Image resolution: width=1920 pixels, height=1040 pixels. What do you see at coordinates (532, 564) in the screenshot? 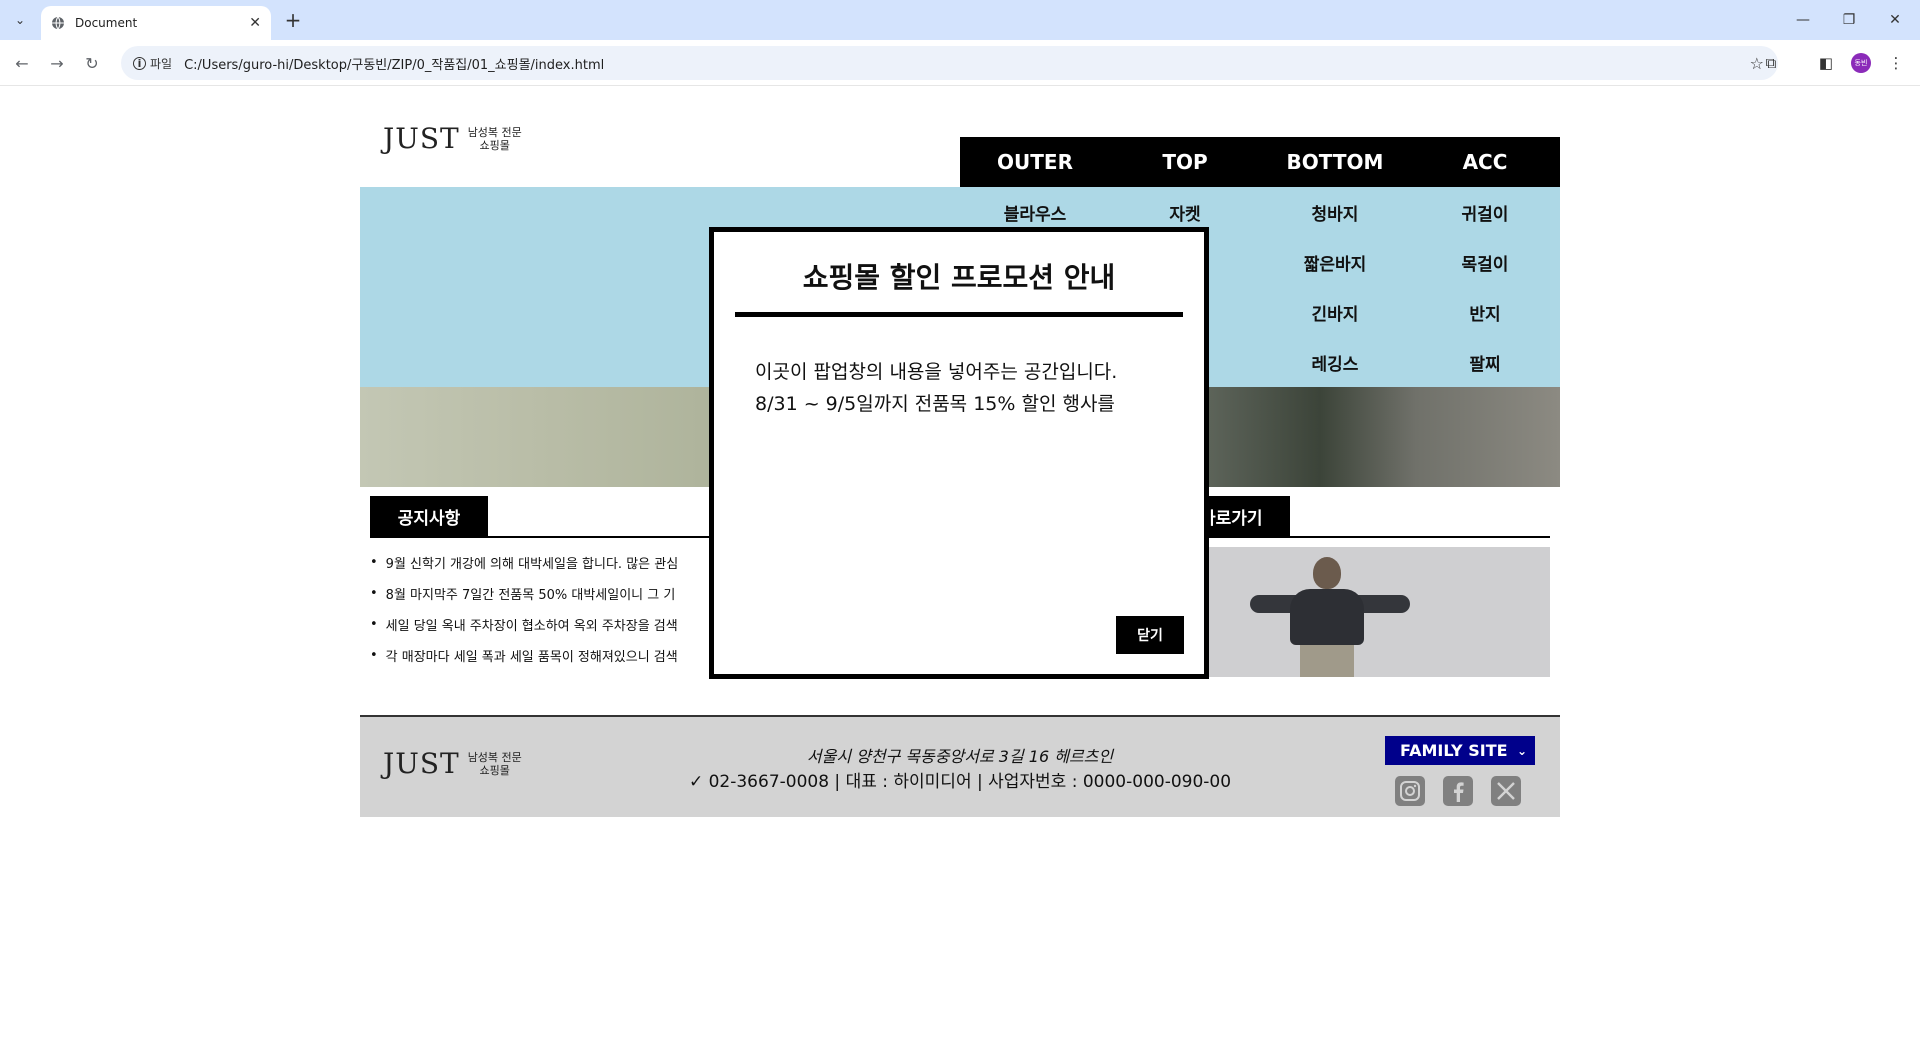
I see `notice-text: 9월 신학기 개강에 의해 대박세일을 합니다. 많은 관심` at bounding box center [532, 564].